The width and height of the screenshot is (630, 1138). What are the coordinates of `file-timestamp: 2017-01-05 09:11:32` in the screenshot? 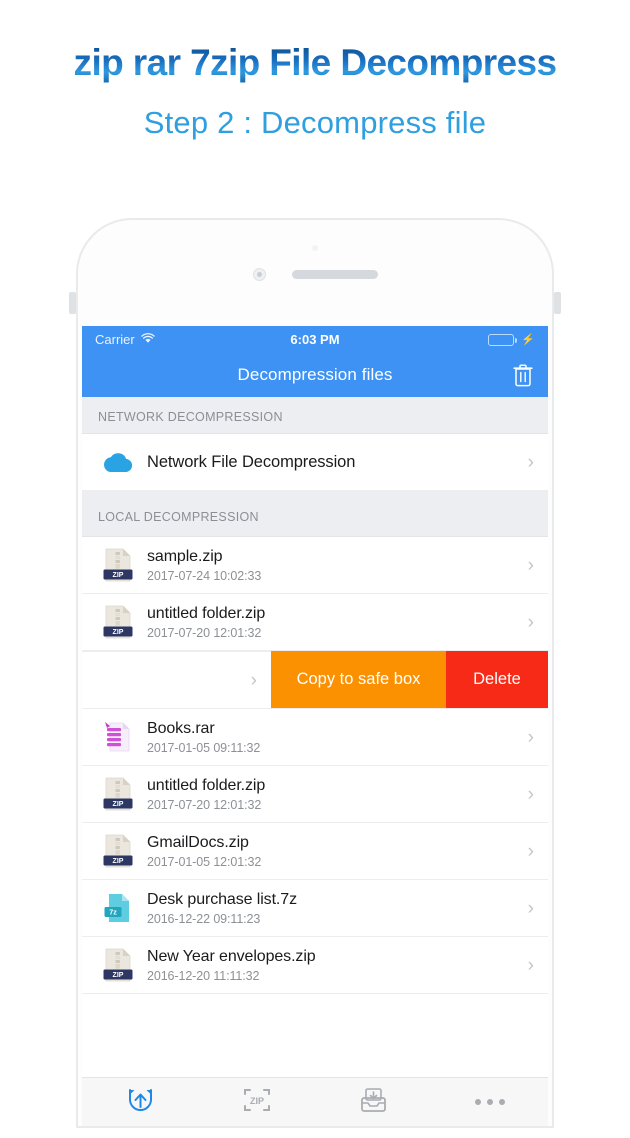 It's located at (204, 747).